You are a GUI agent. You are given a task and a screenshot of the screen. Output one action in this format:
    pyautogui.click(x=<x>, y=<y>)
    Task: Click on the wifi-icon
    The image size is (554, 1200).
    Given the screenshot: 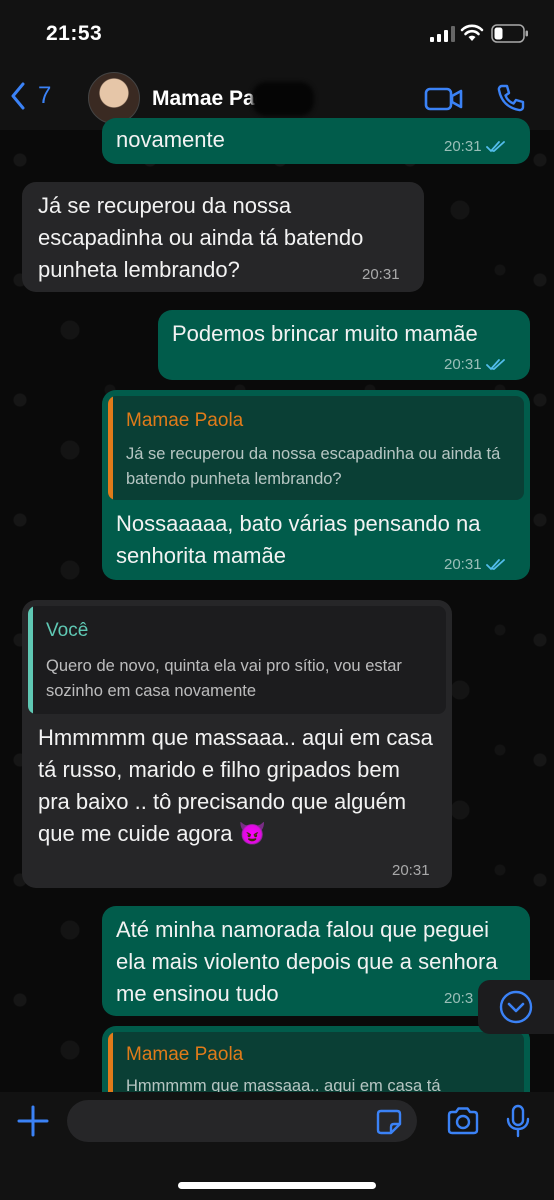 What is the action you would take?
    pyautogui.click(x=472, y=32)
    